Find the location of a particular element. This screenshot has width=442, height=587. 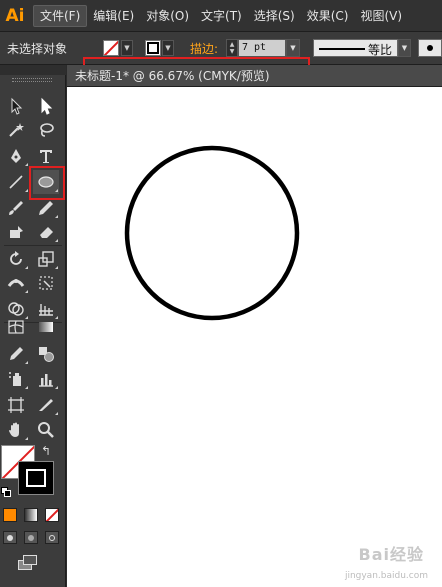

artboard-tool is located at coordinates (16, 405).